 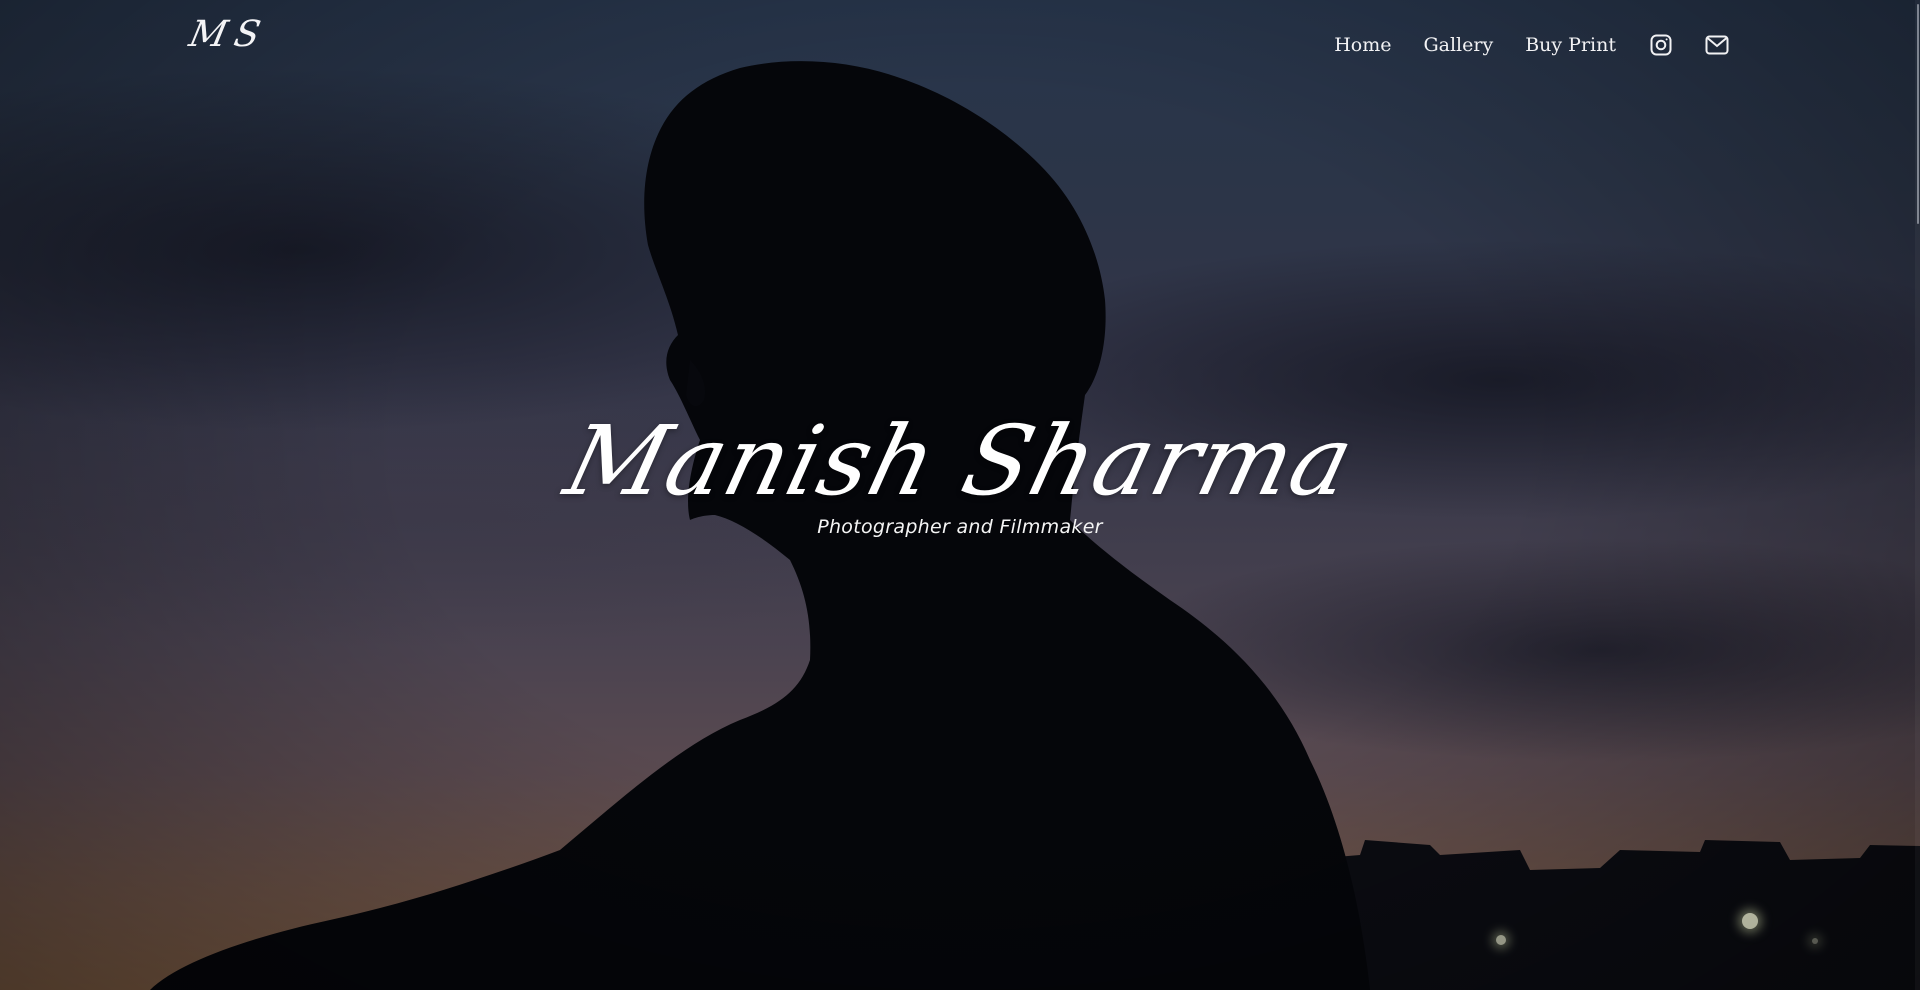 What do you see at coordinates (960, 461) in the screenshot?
I see `hero-title: Manish Sharma` at bounding box center [960, 461].